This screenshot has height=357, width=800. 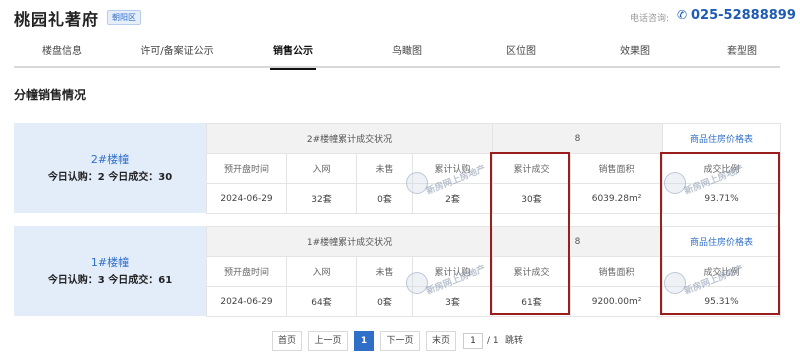 What do you see at coordinates (287, 341) in the screenshot?
I see `first-page-button: 首页` at bounding box center [287, 341].